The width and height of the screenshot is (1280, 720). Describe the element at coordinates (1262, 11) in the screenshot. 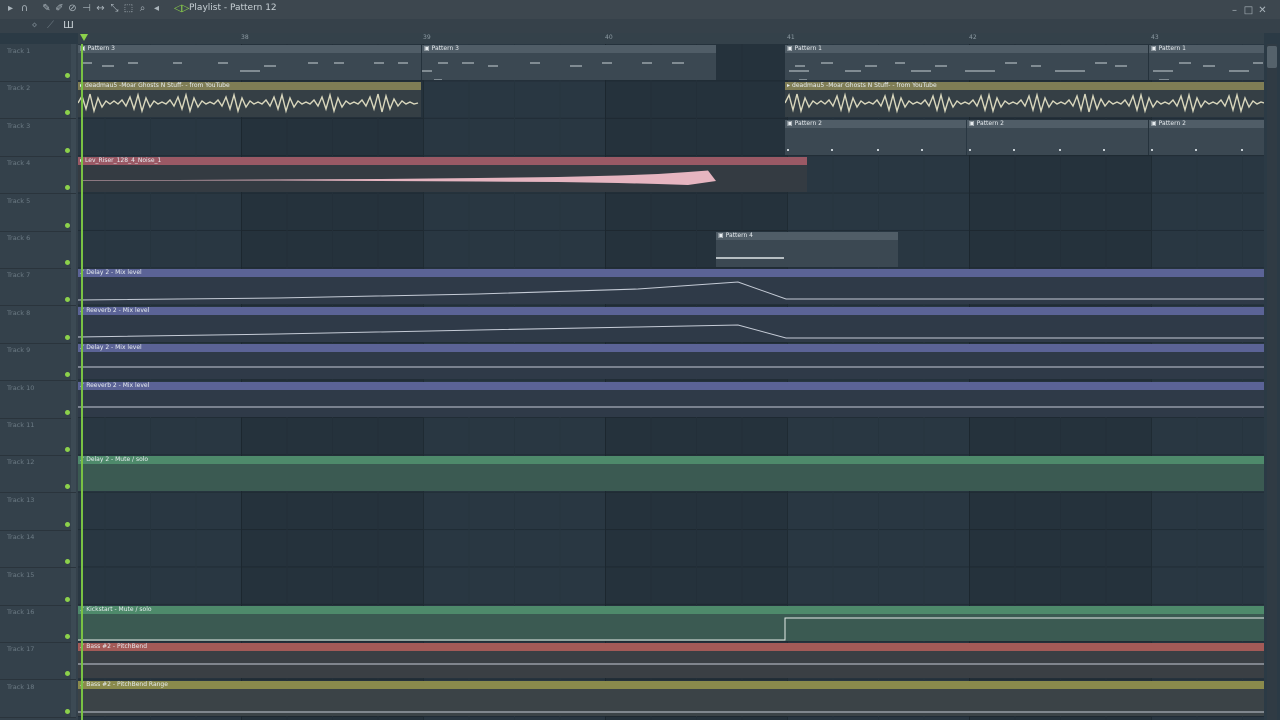

I see `close-icon: ✕` at that location.